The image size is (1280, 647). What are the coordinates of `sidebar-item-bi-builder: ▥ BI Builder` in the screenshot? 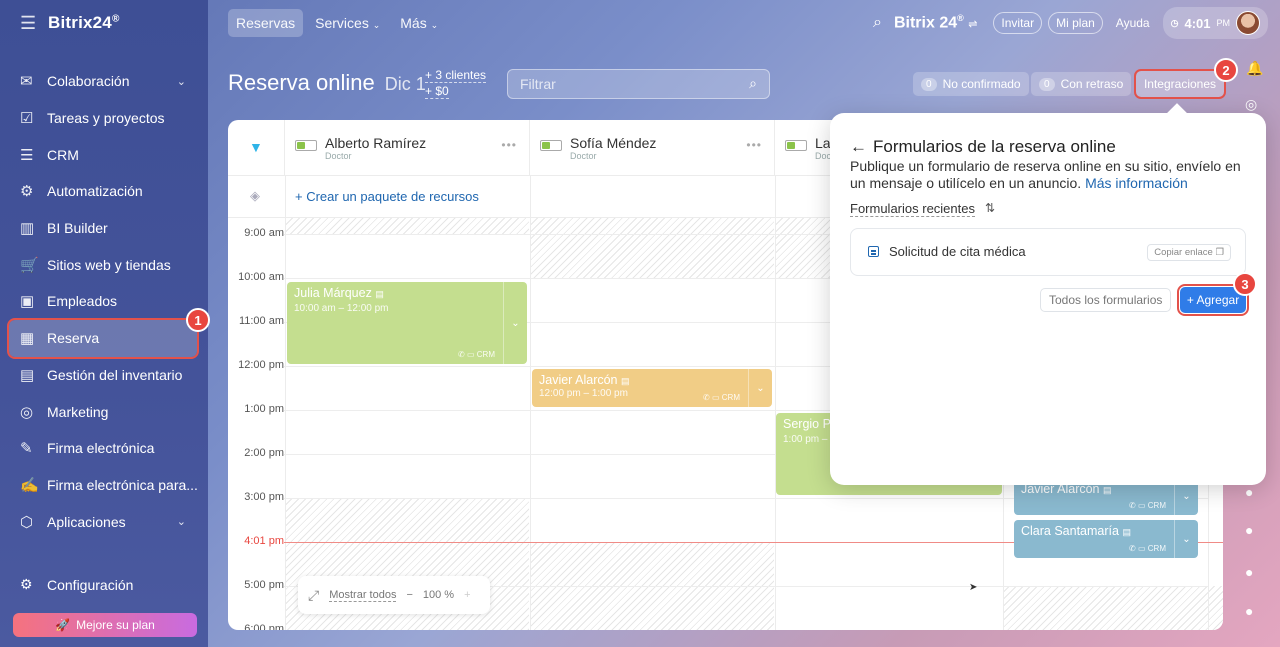 It's located at (104, 228).